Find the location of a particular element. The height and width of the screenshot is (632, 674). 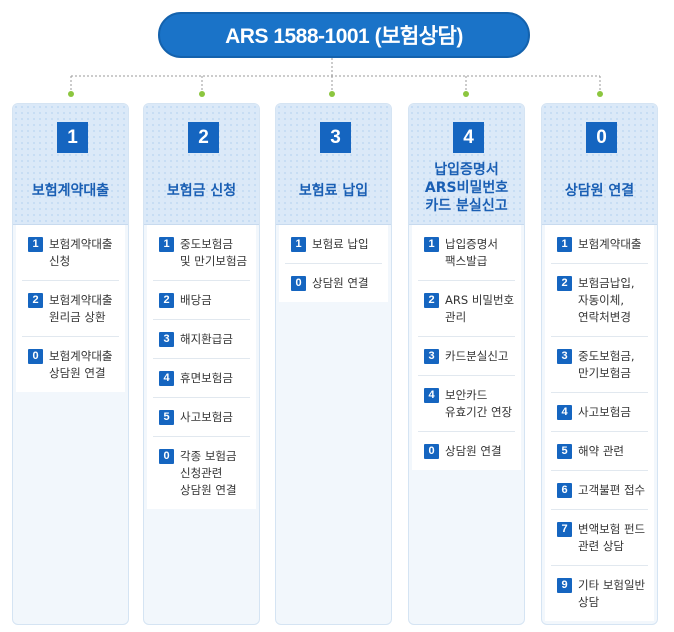

option-item: 7 변액보험 펀드 관련 상담 is located at coordinates (599, 538).